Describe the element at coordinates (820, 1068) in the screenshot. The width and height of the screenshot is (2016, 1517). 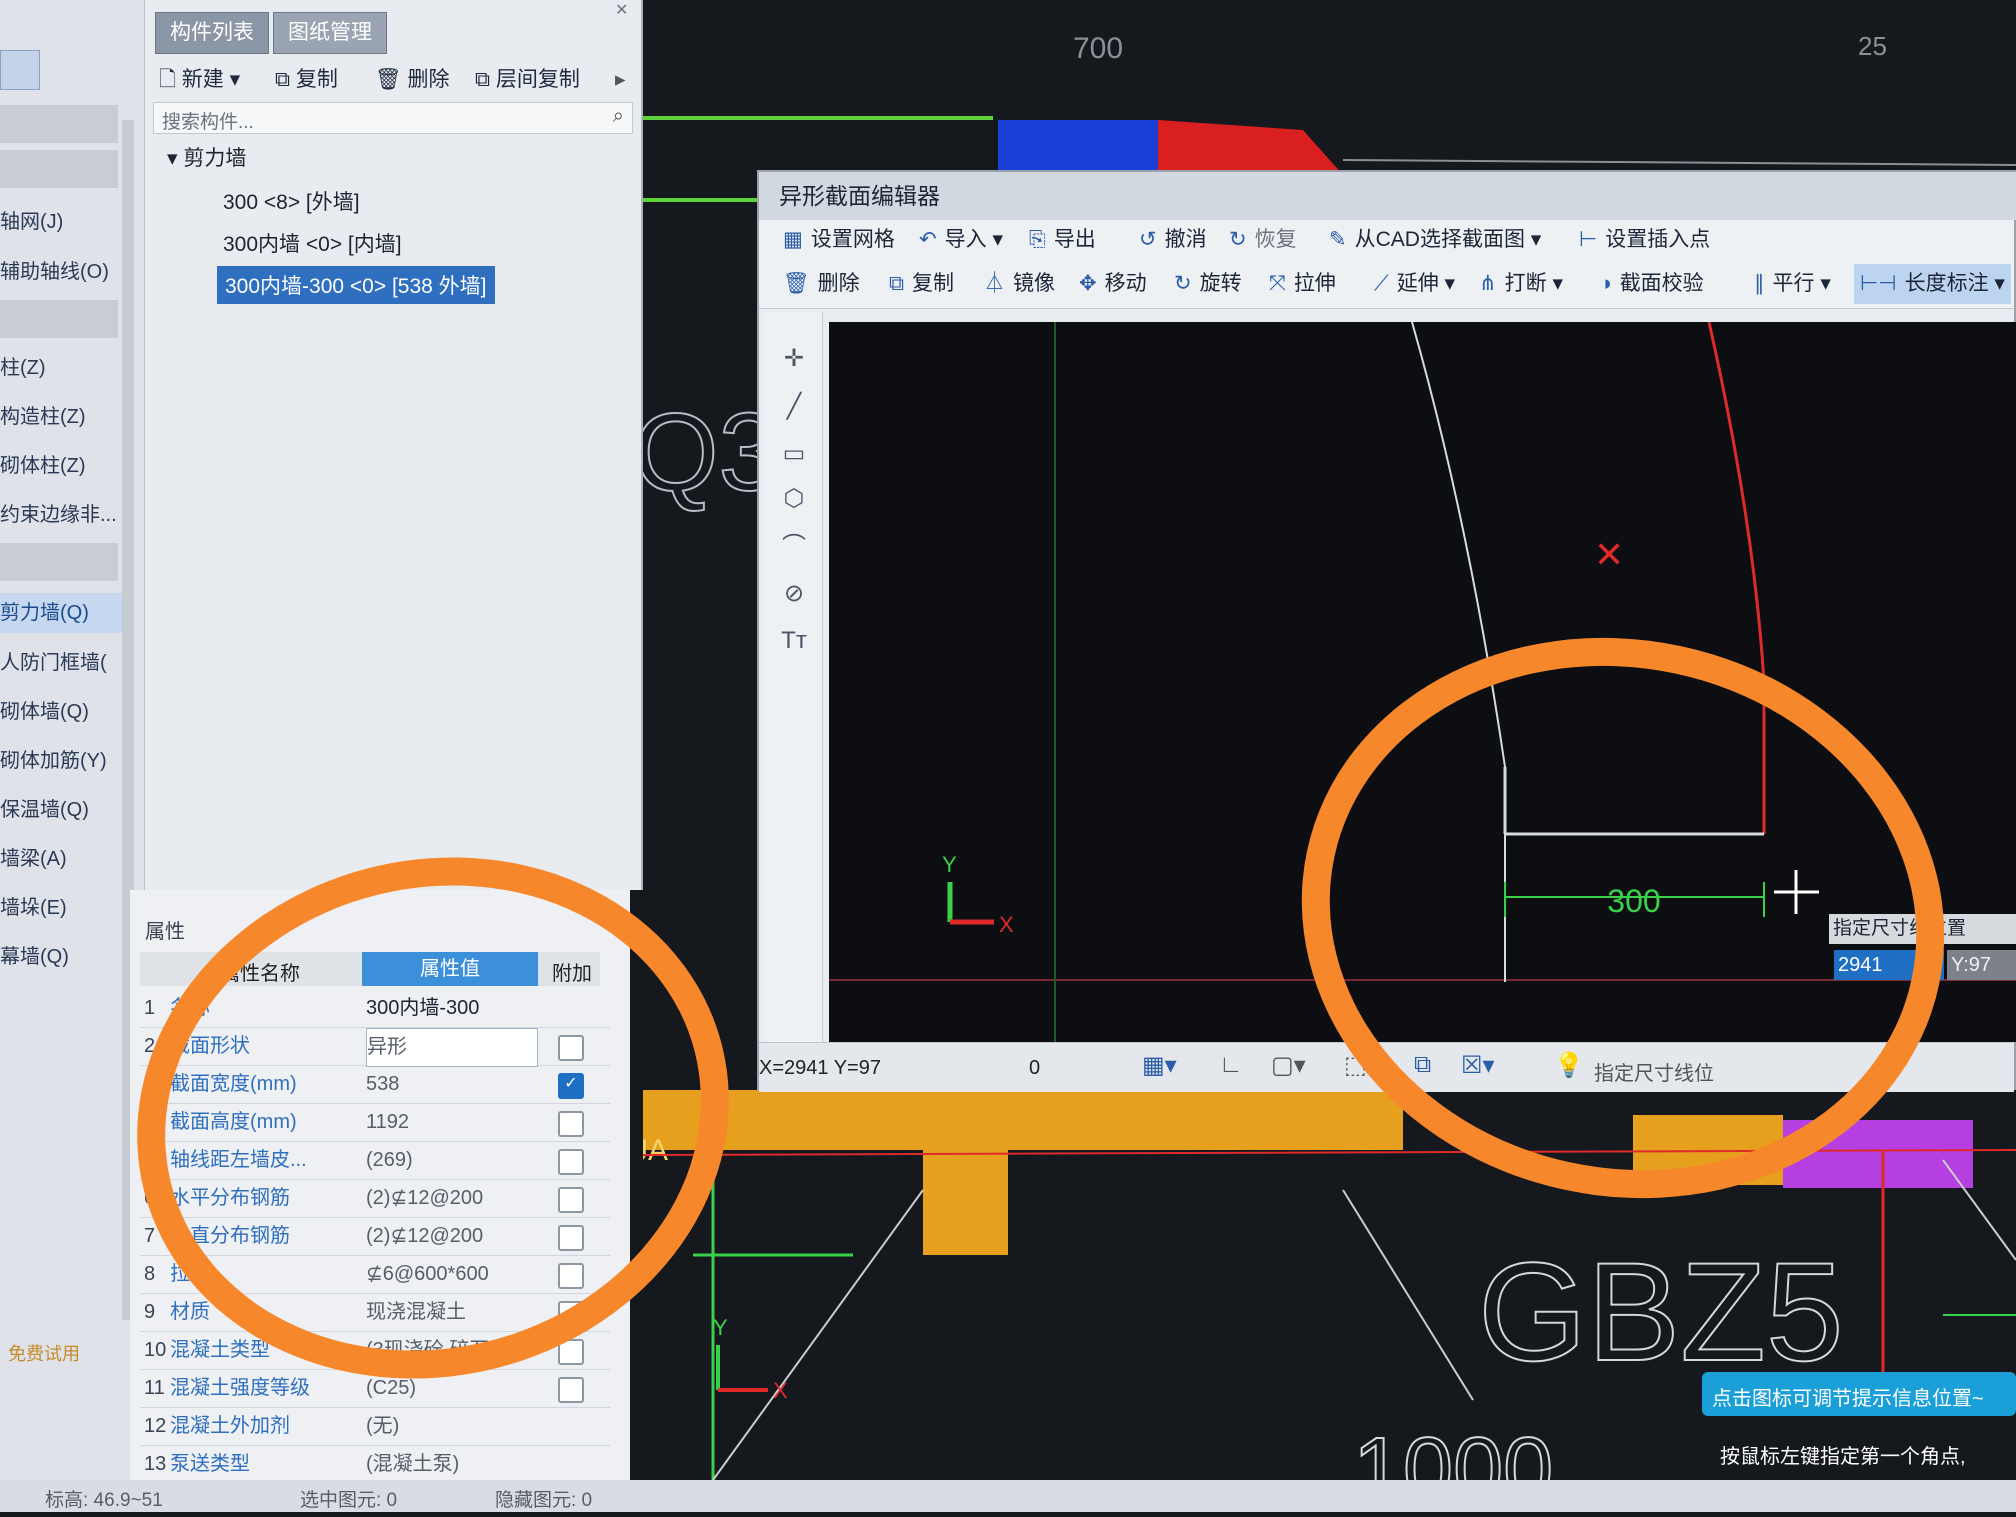
I see `coordinates-readout: X=2941 Y=97` at that location.